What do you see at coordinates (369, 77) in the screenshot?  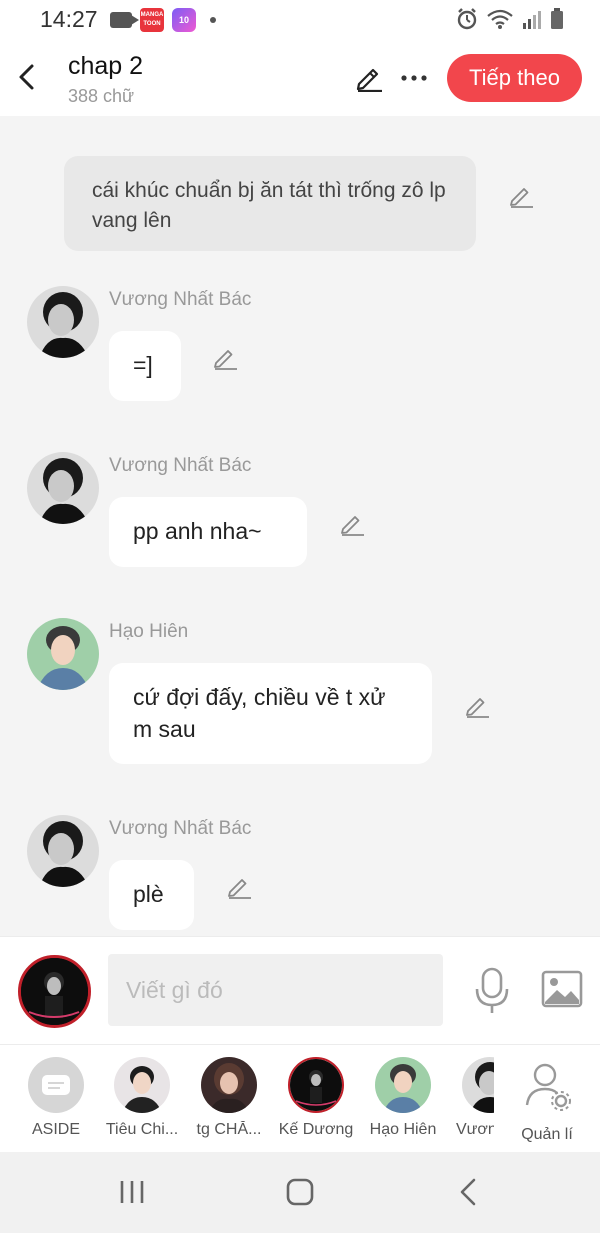 I see `edit-pencil-icon` at bounding box center [369, 77].